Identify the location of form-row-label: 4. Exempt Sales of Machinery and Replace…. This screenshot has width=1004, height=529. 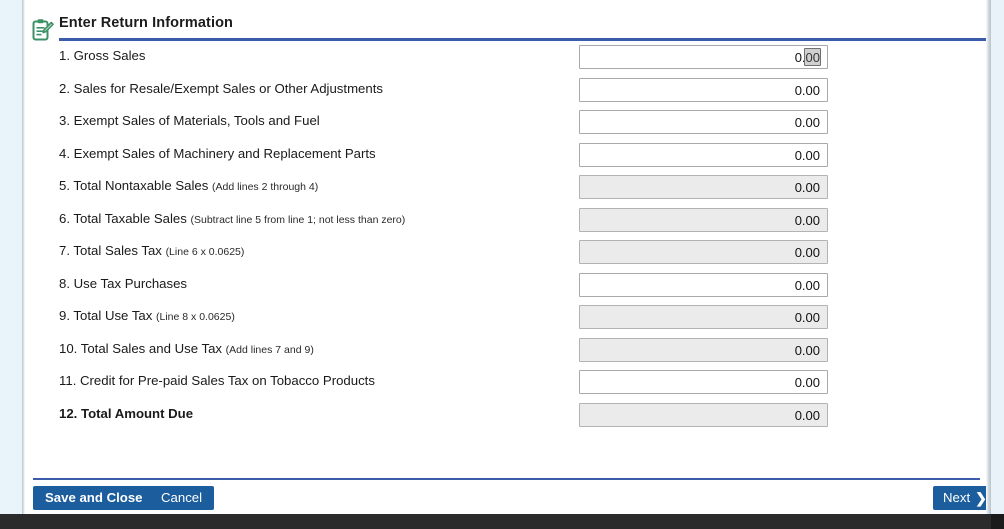
(217, 153).